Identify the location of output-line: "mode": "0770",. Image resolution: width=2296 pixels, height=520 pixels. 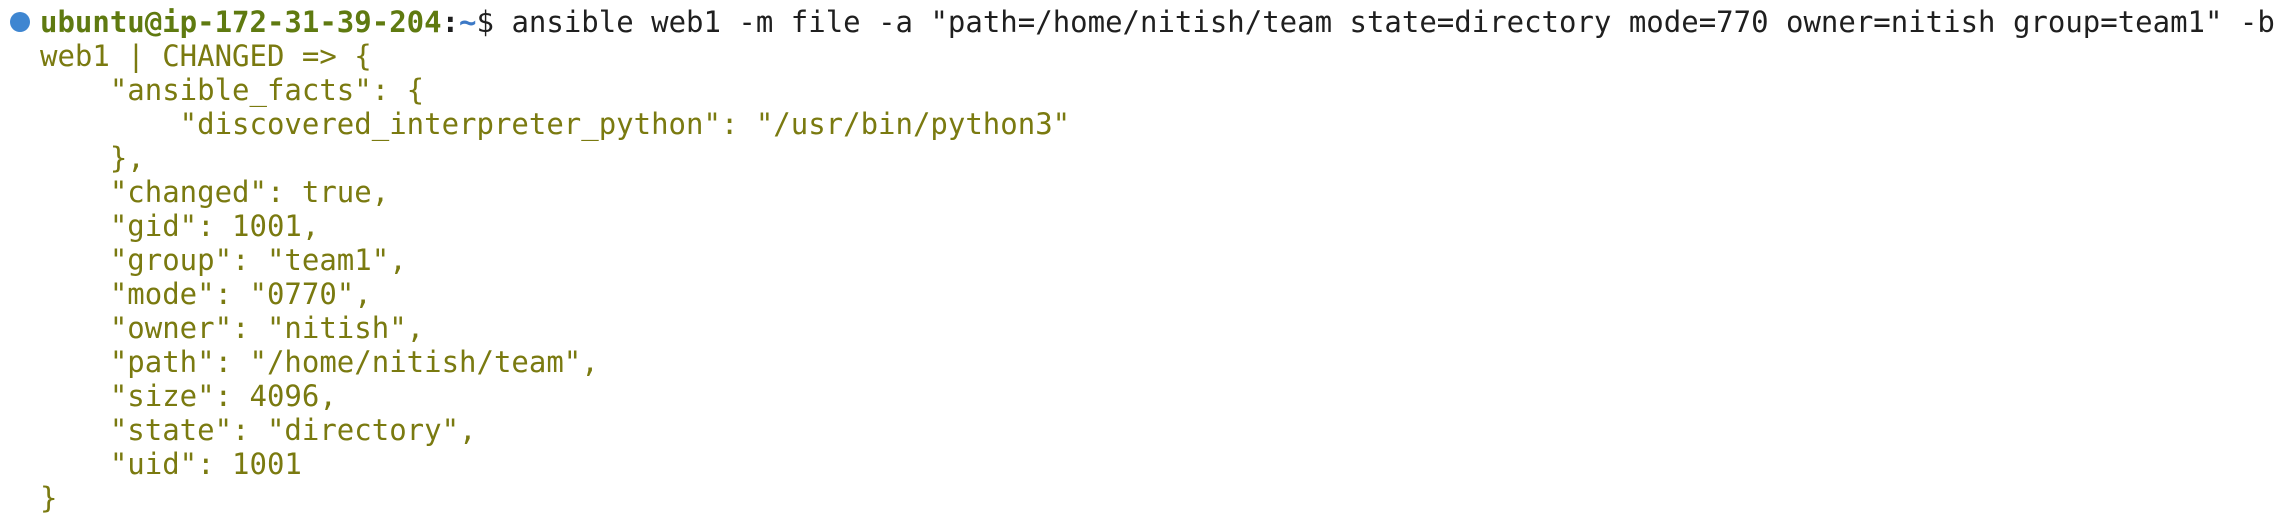
(206, 294).